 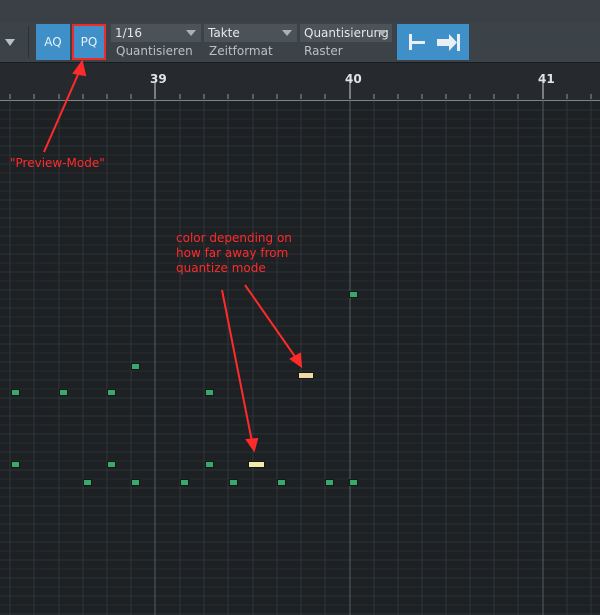 What do you see at coordinates (89, 42) in the screenshot?
I see `preview-quantize-button: PQ` at bounding box center [89, 42].